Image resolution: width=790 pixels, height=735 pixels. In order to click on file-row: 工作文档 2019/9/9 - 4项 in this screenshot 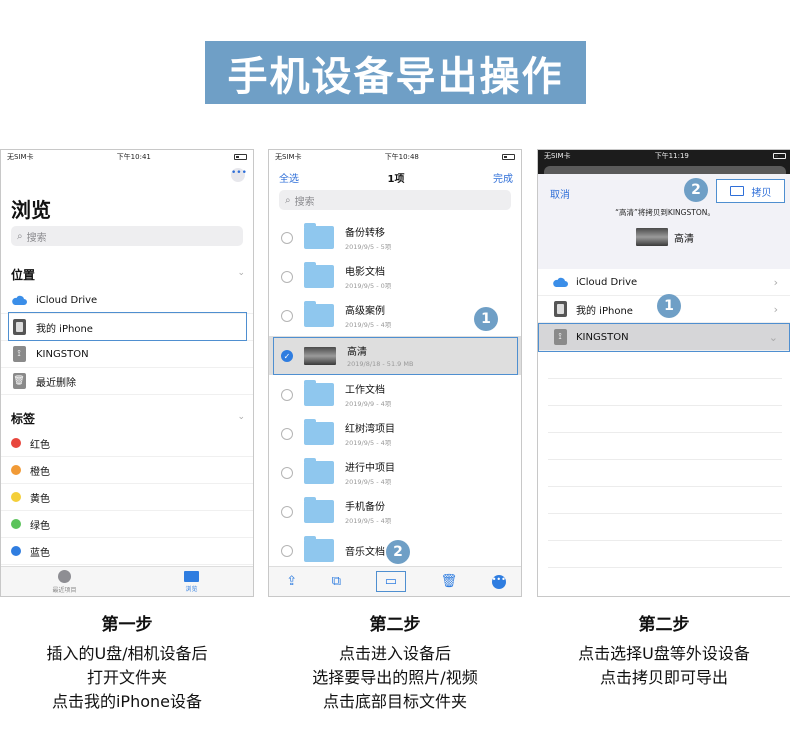, I will do `click(395, 394)`.